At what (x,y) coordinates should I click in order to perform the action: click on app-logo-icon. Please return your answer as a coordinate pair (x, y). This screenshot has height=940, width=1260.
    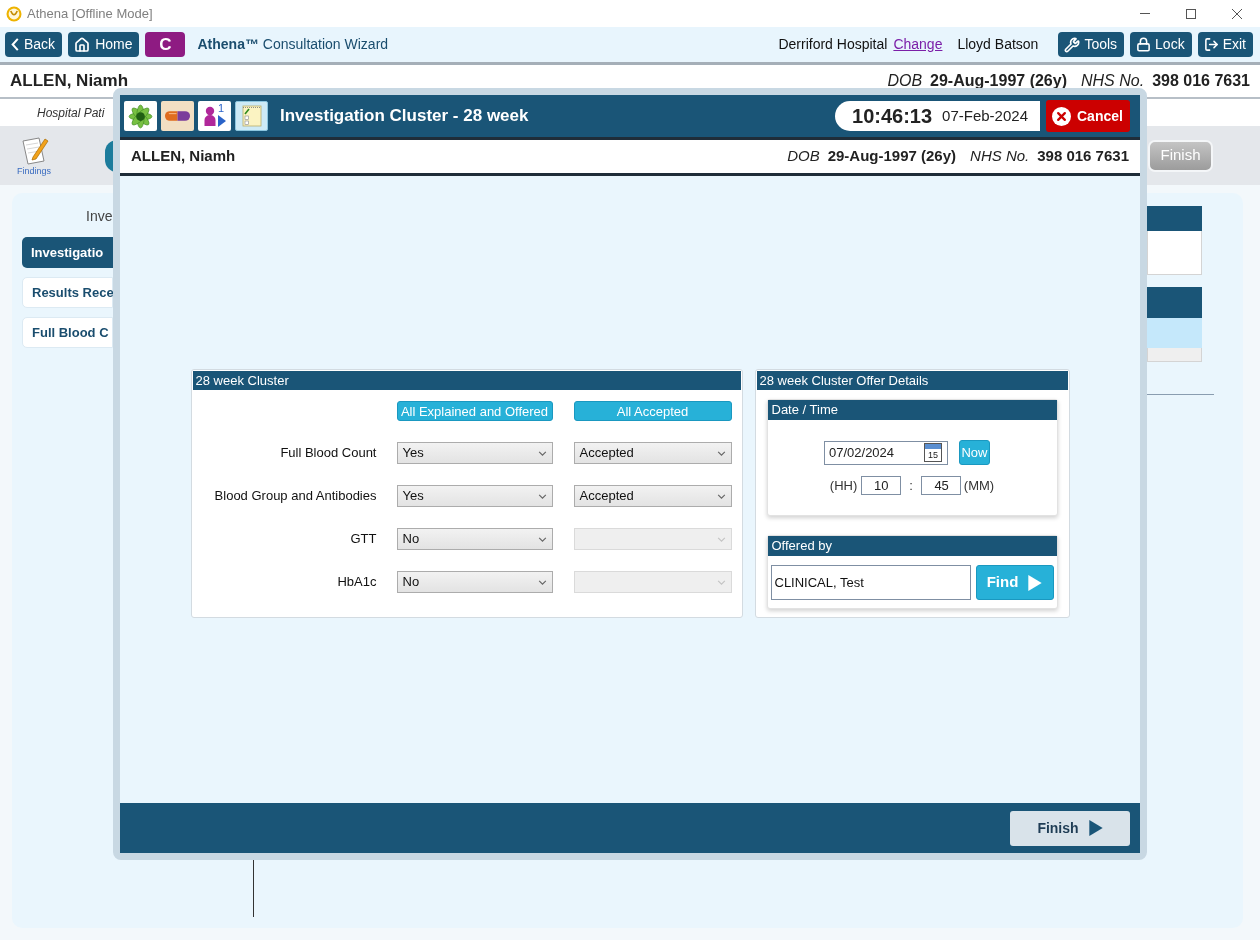
    Looking at the image, I should click on (14, 13).